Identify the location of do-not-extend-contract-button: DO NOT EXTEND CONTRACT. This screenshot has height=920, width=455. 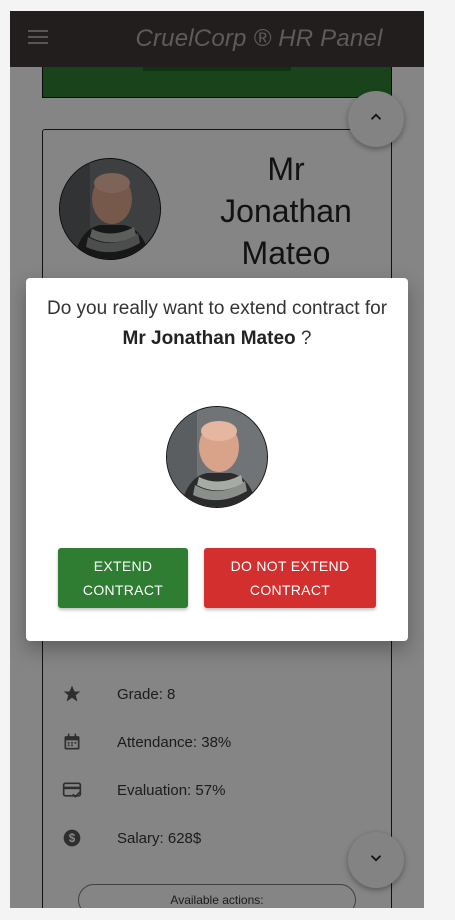
(290, 578).